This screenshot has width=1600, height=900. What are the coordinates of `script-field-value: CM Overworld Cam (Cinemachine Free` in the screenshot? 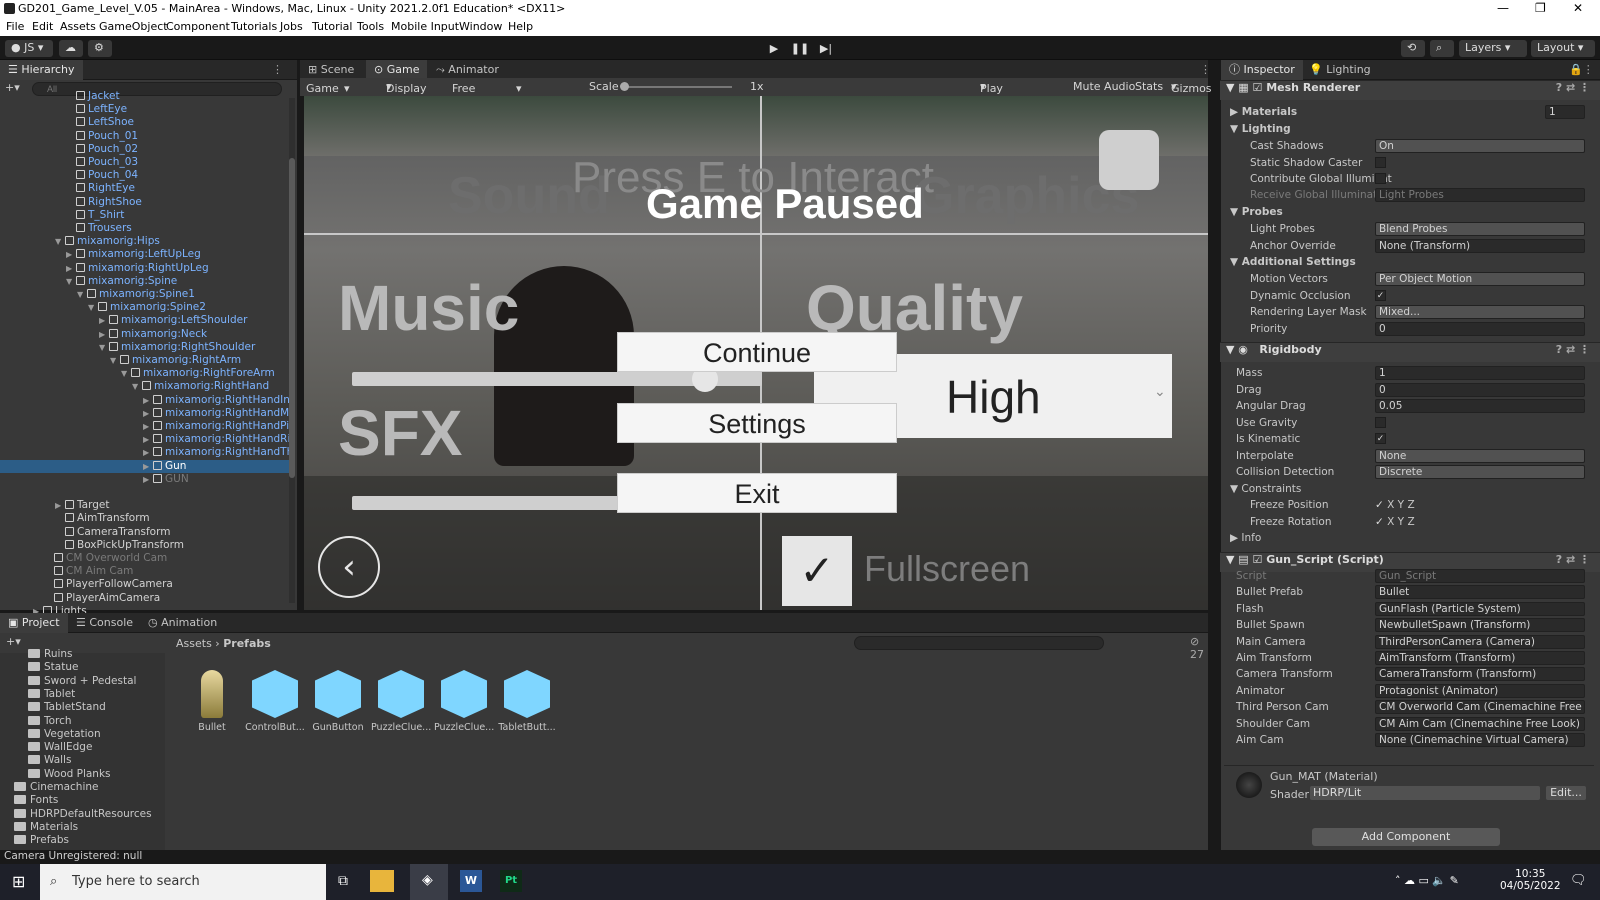 It's located at (1480, 707).